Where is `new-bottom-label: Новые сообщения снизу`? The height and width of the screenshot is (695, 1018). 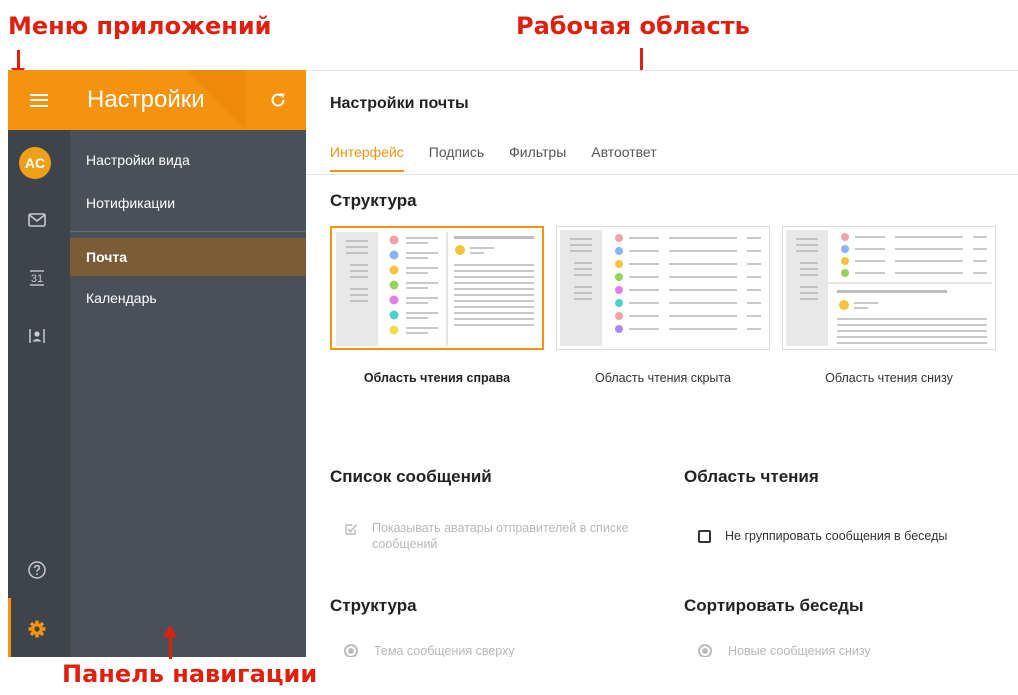 new-bottom-label: Новые сообщения снизу is located at coordinates (799, 650).